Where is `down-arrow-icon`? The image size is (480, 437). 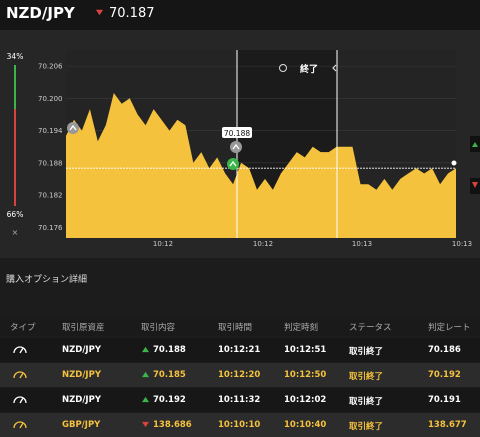
down-arrow-icon is located at coordinates (99, 12).